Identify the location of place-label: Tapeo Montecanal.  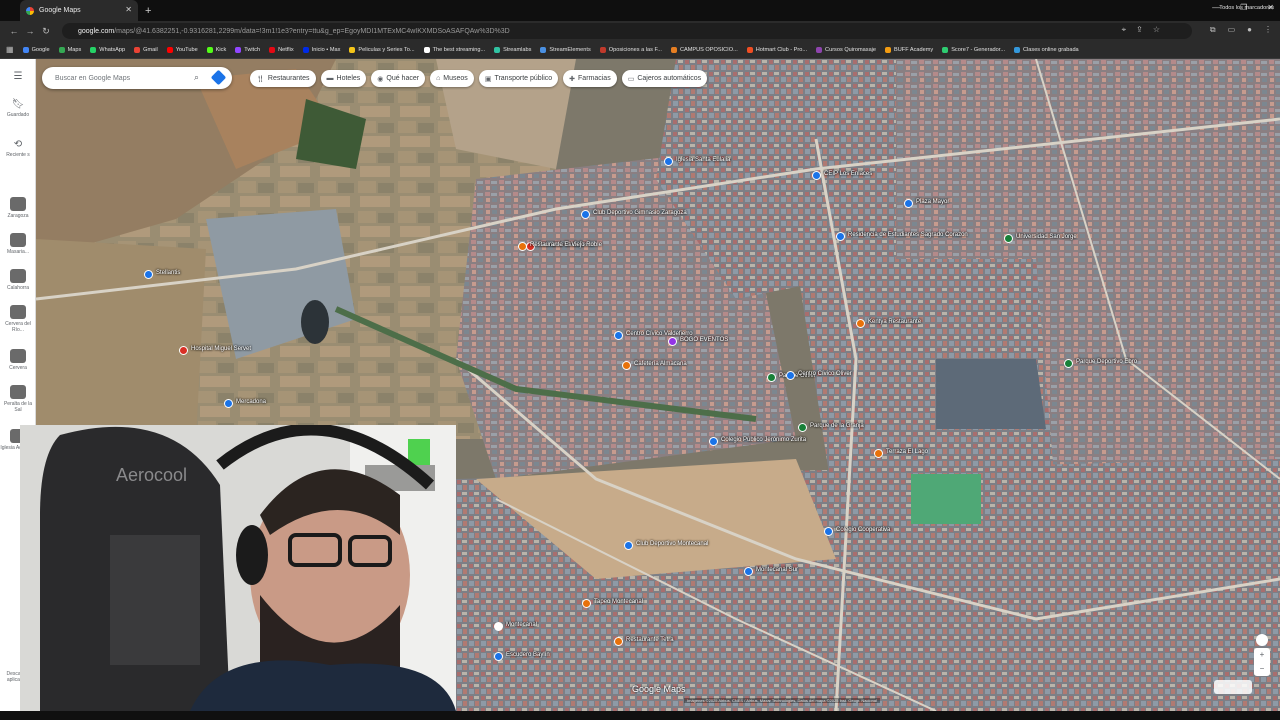
(618, 602).